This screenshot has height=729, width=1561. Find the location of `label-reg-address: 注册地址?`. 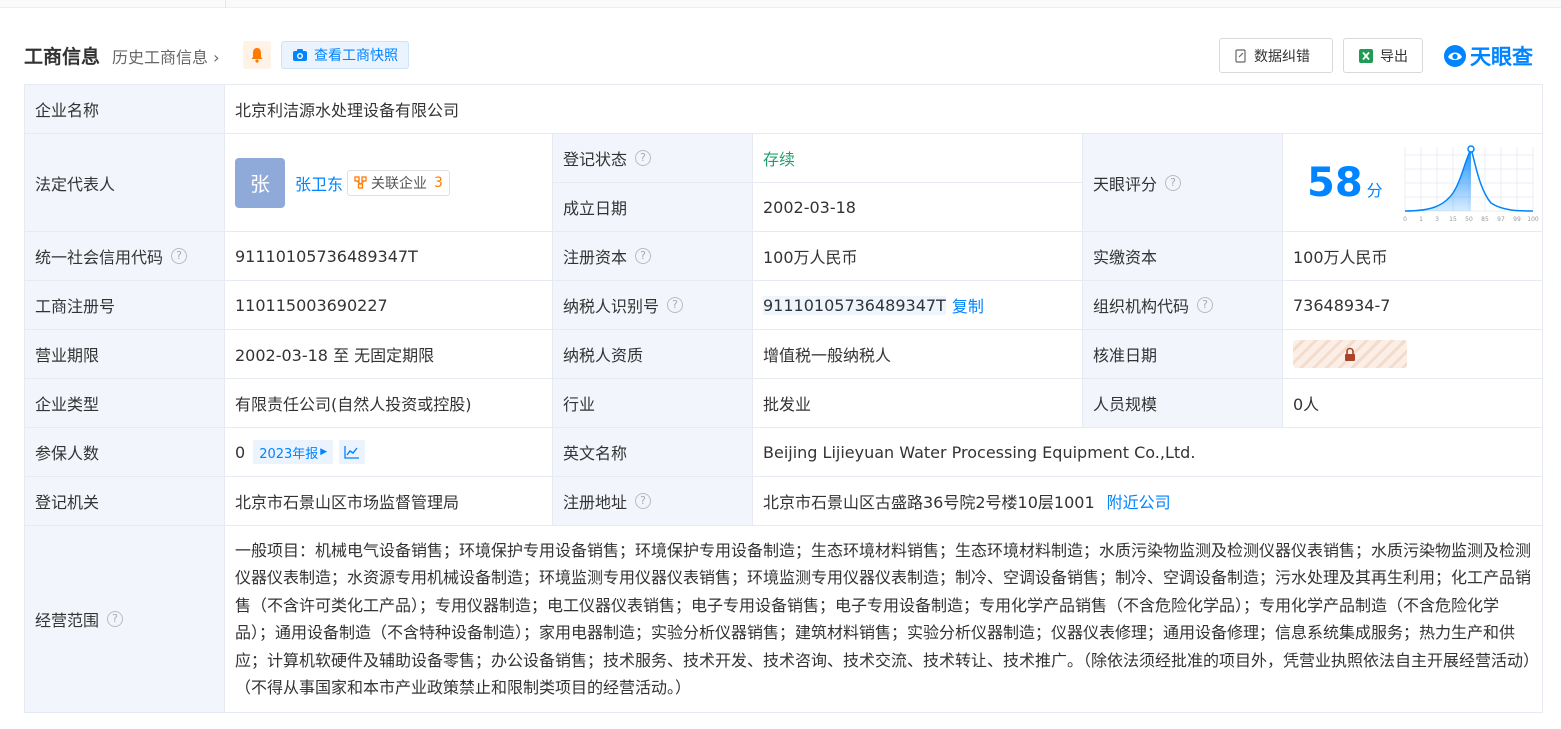

label-reg-address: 注册地址? is located at coordinates (653, 501).